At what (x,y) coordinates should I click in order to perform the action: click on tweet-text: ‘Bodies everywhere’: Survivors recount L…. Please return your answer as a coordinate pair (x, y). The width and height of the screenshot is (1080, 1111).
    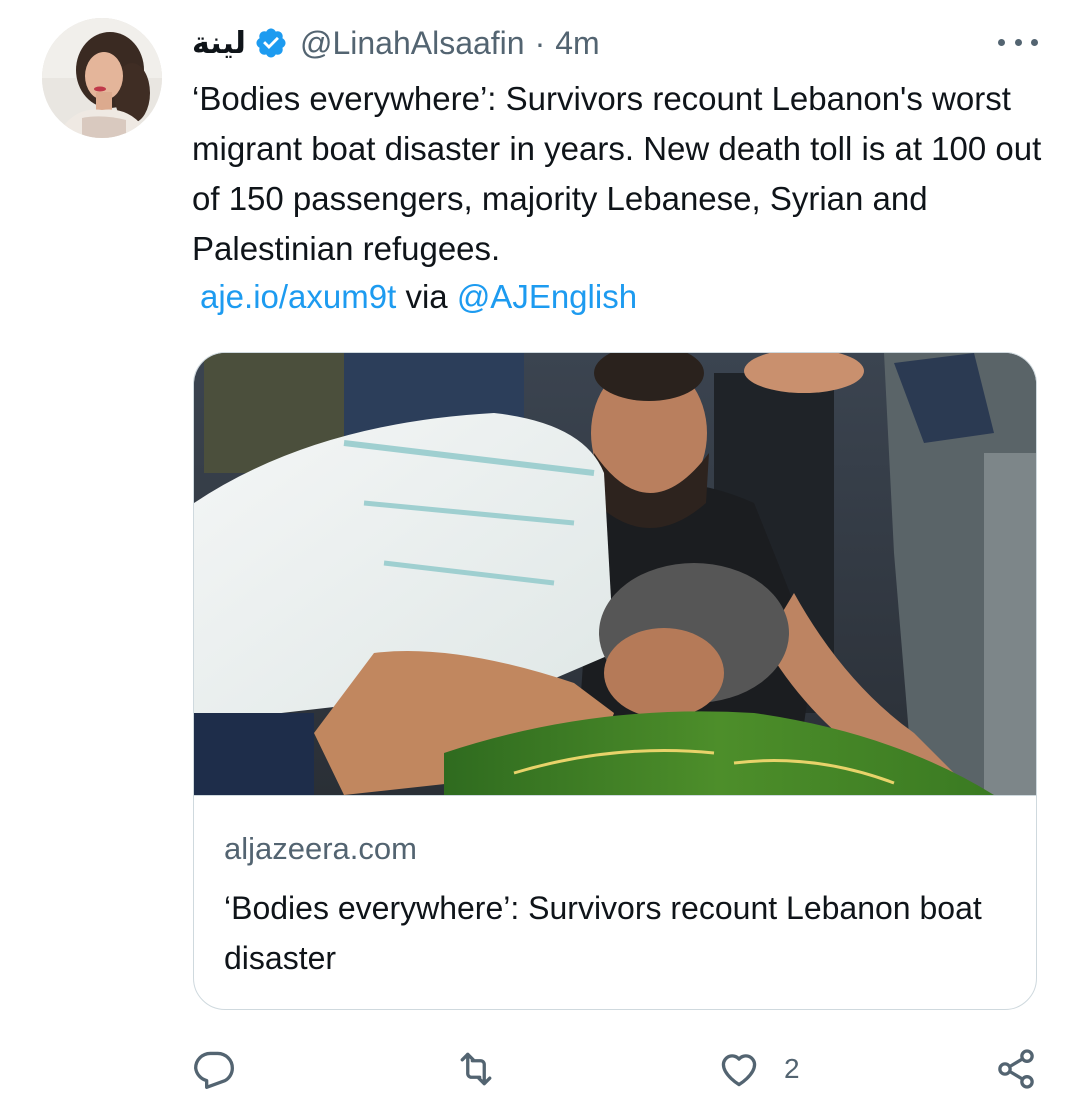
    Looking at the image, I should click on (617, 173).